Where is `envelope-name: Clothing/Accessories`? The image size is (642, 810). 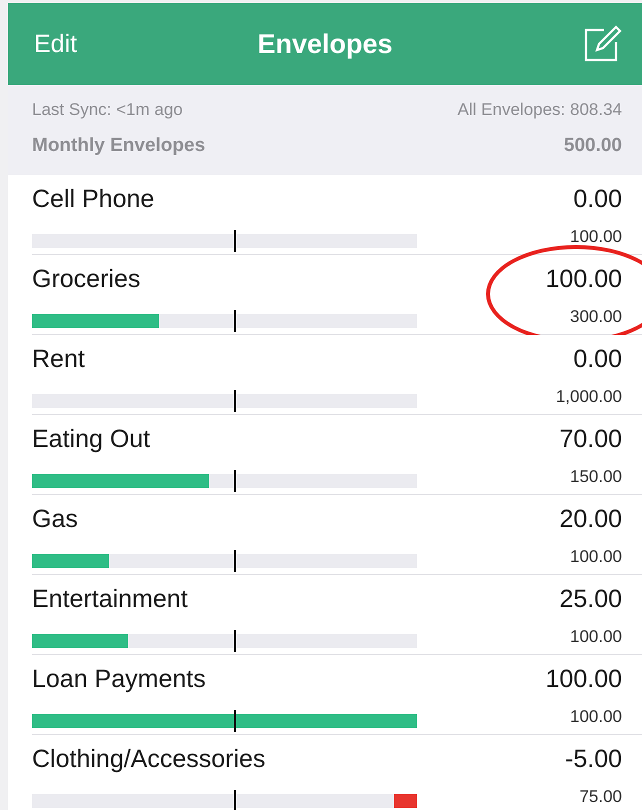
envelope-name: Clothing/Accessories is located at coordinates (149, 760).